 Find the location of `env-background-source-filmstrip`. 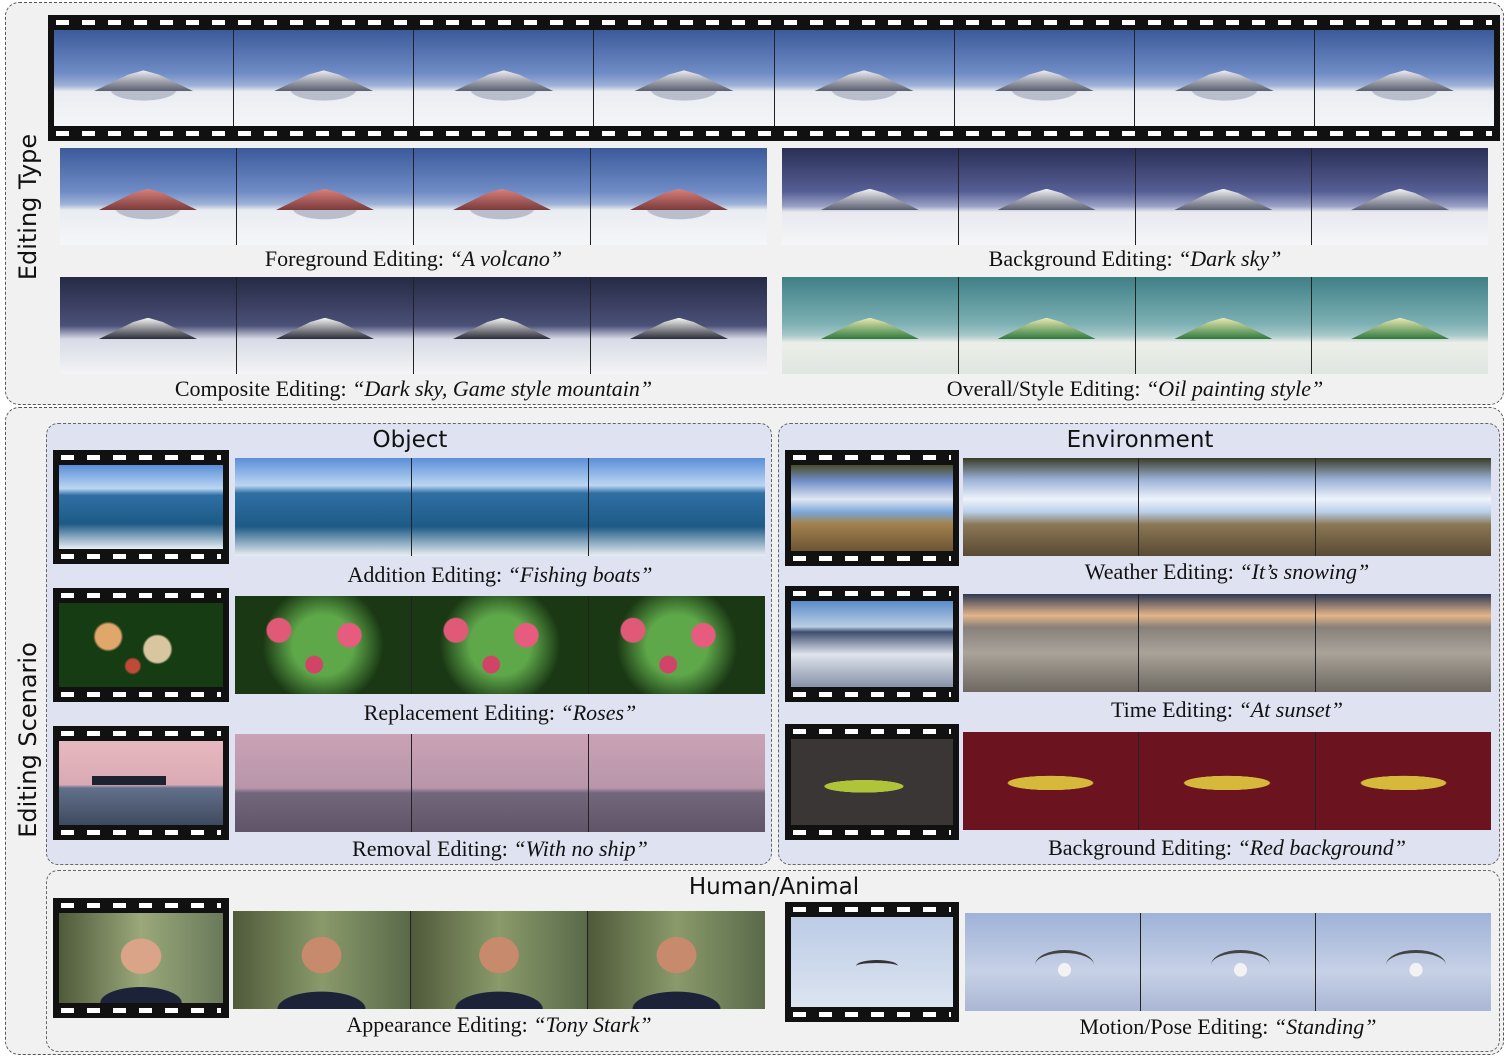

env-background-source-filmstrip is located at coordinates (872, 782).